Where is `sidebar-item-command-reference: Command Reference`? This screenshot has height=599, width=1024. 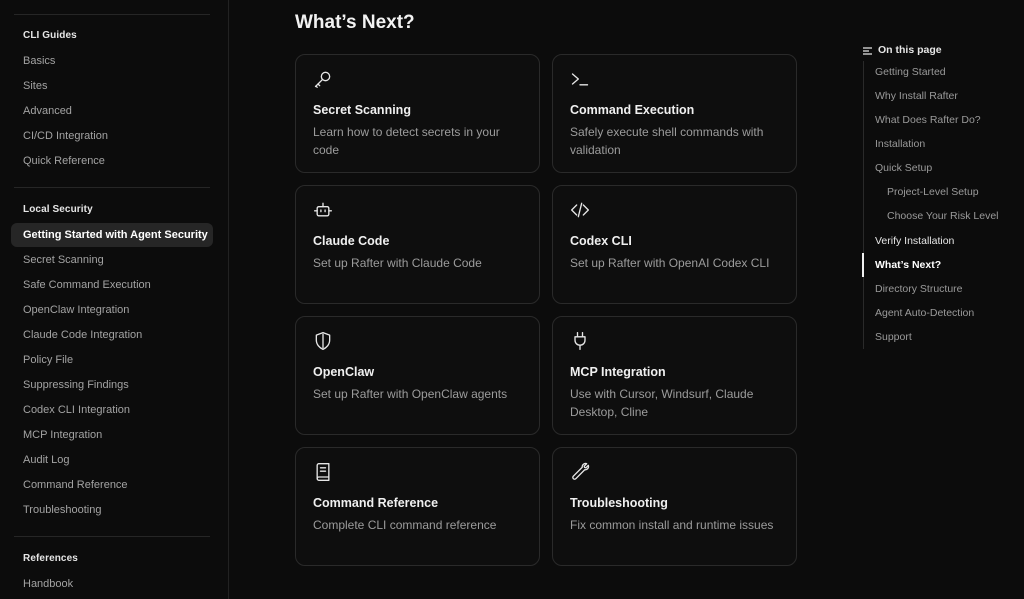 sidebar-item-command-reference: Command Reference is located at coordinates (75, 485).